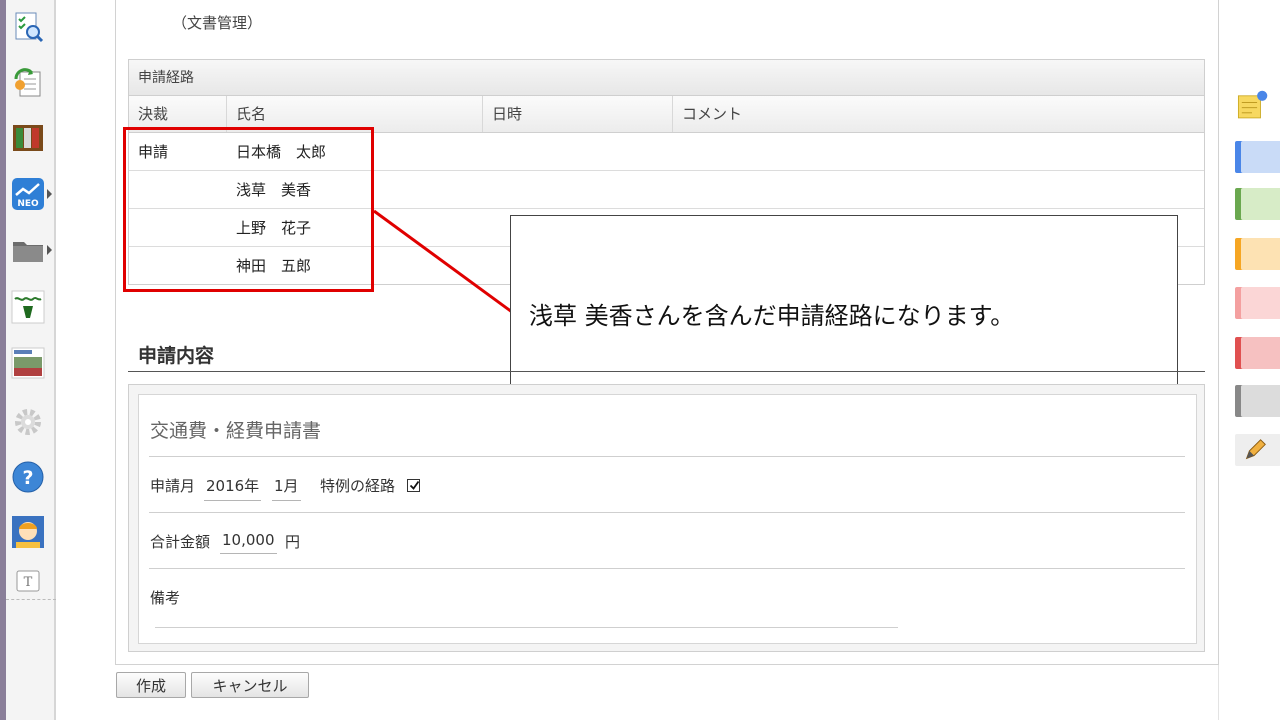  I want to click on help-icon: ?, so click(28, 477).